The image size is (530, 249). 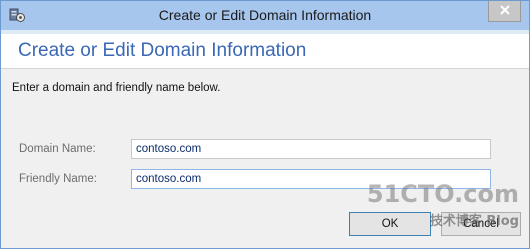 I want to click on domain-name-label: Domain Name:, so click(x=57, y=149).